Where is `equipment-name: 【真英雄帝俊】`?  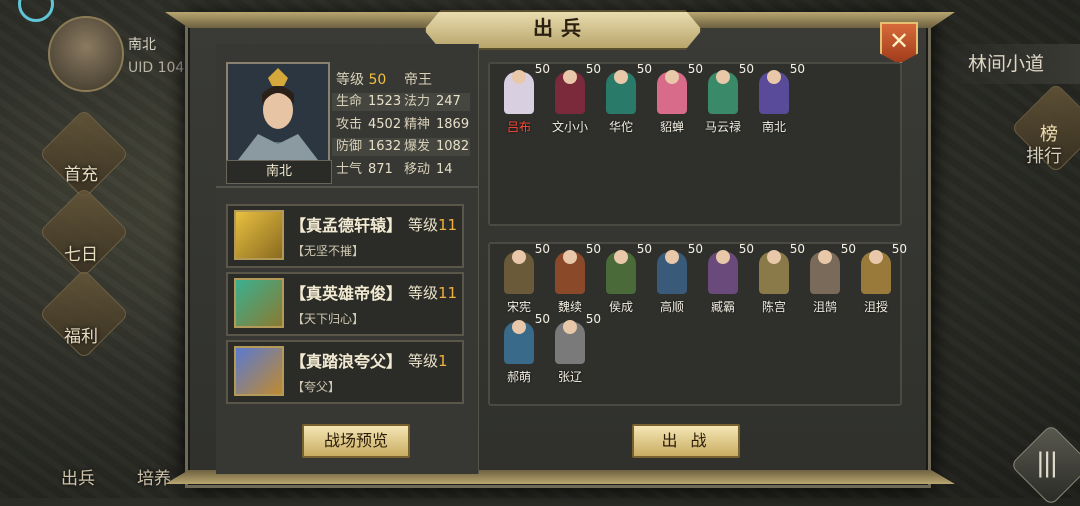 equipment-name: 【真英雄帝俊】 is located at coordinates (346, 293).